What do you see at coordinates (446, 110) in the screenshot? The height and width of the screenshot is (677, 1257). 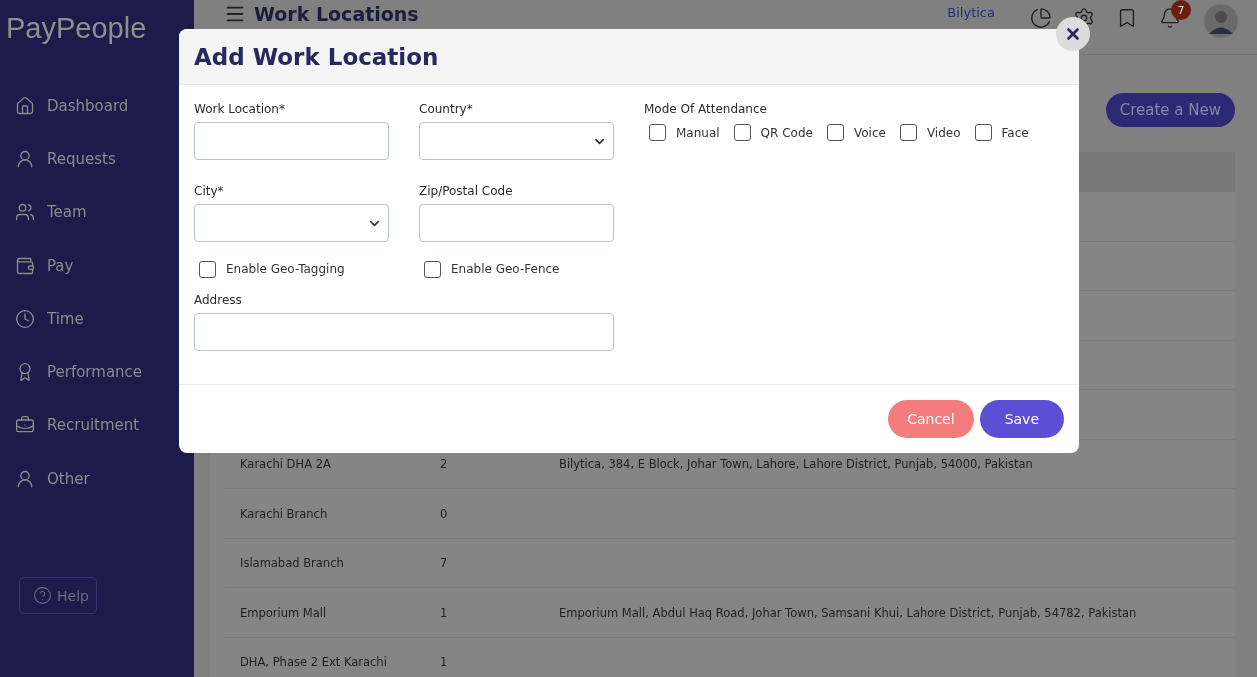 I see `field-label: Country*` at bounding box center [446, 110].